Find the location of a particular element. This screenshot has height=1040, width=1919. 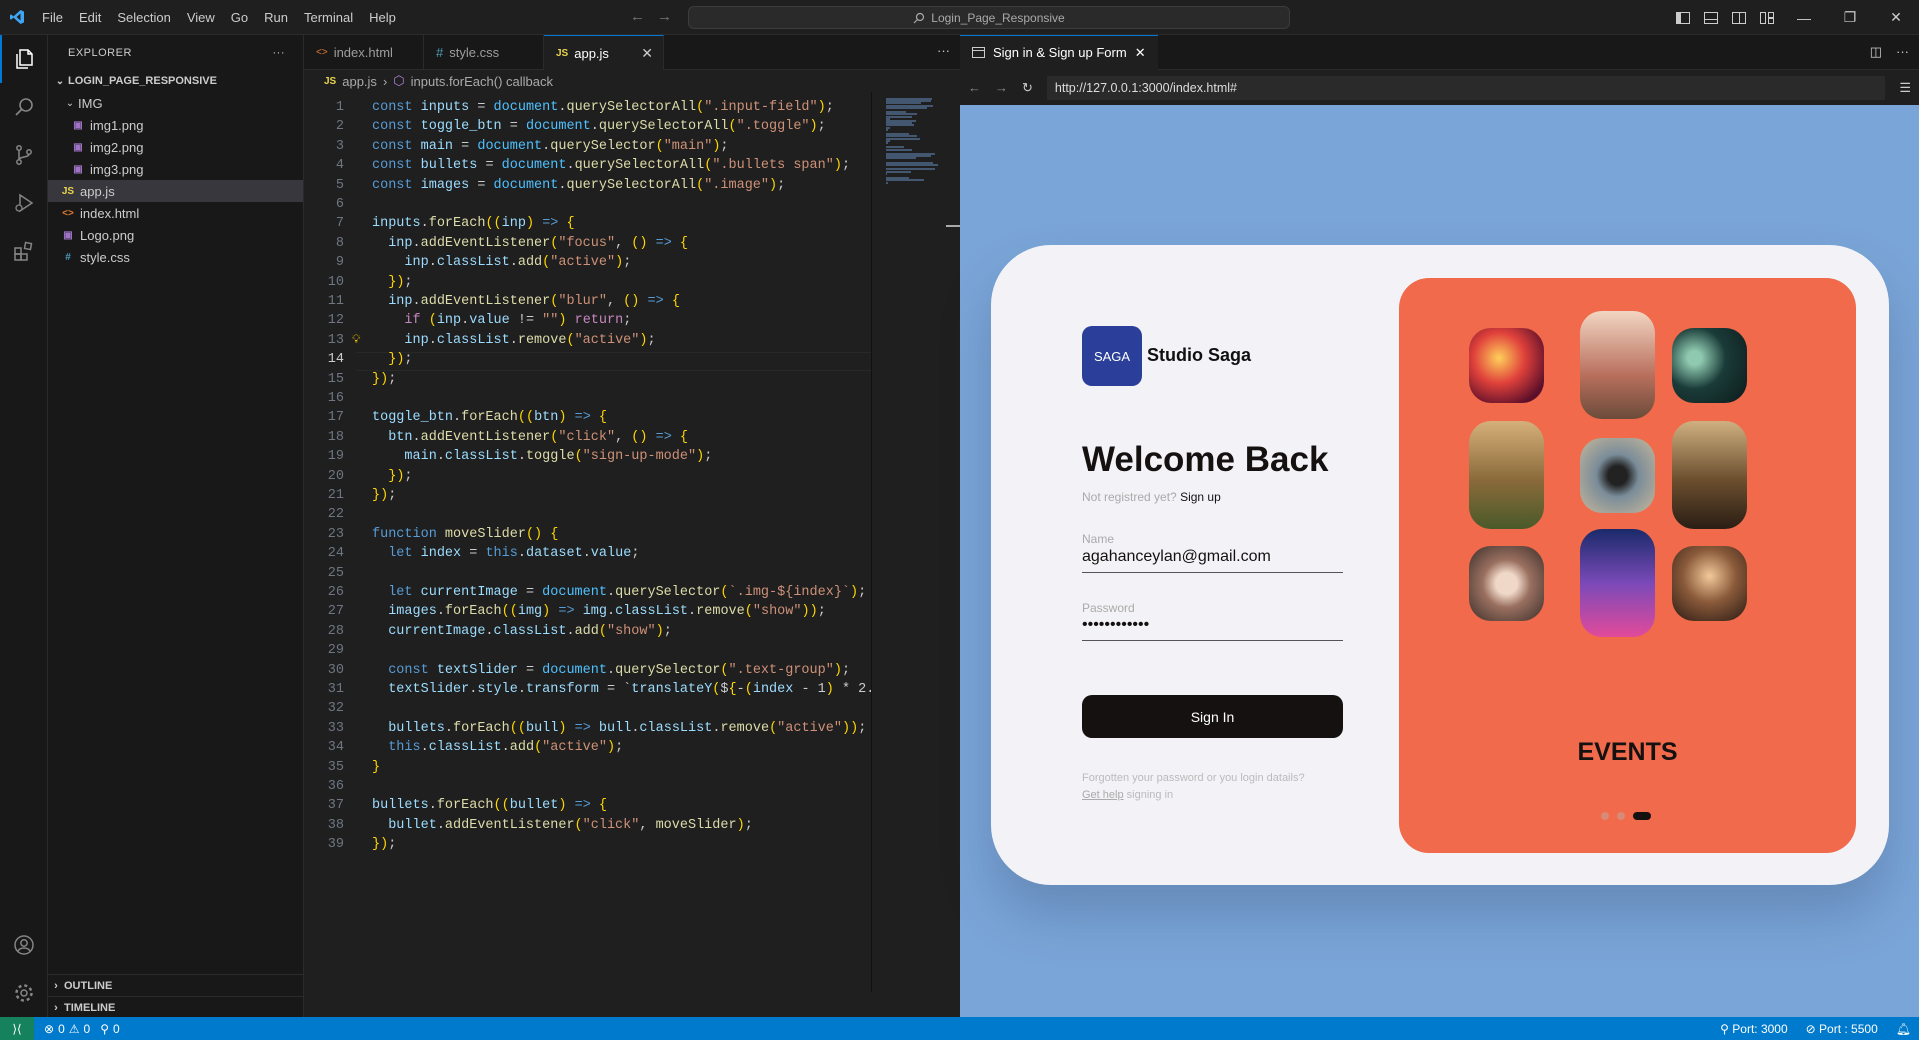

project-root: ⌄ LOGIN_PAGE_RESPONSIVE is located at coordinates (175, 81).